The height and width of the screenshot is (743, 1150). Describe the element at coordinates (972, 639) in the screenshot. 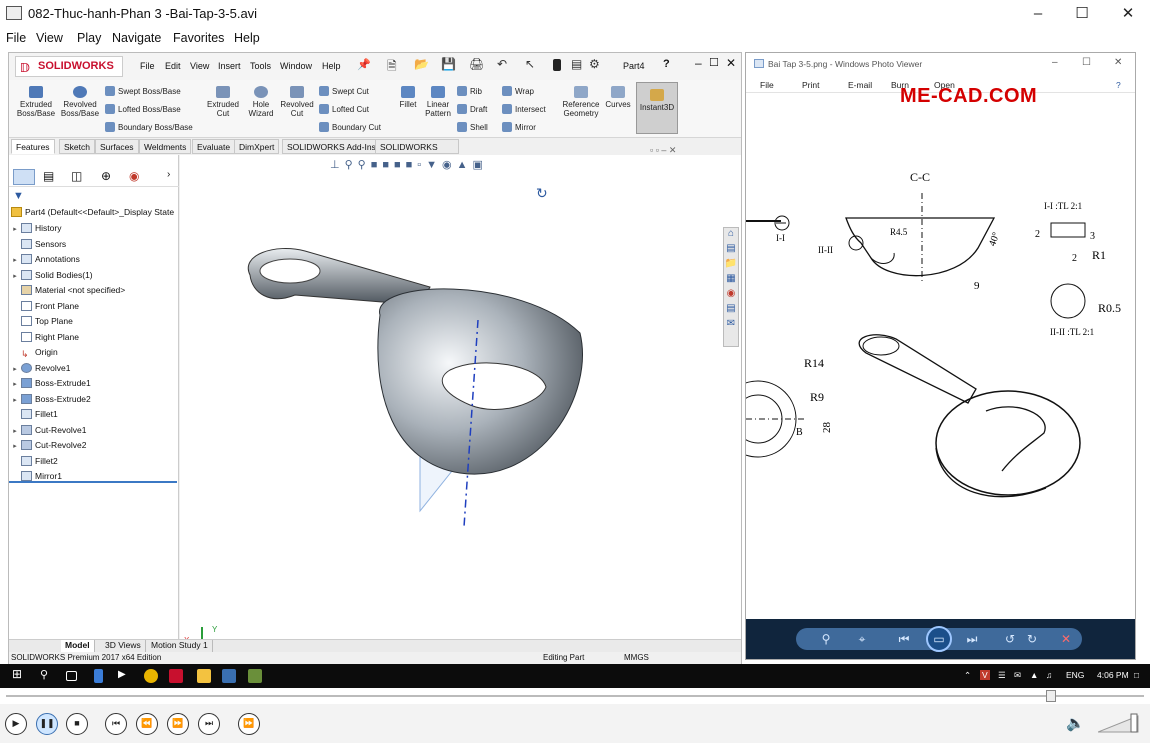

I see `next-icon: ⏭` at that location.